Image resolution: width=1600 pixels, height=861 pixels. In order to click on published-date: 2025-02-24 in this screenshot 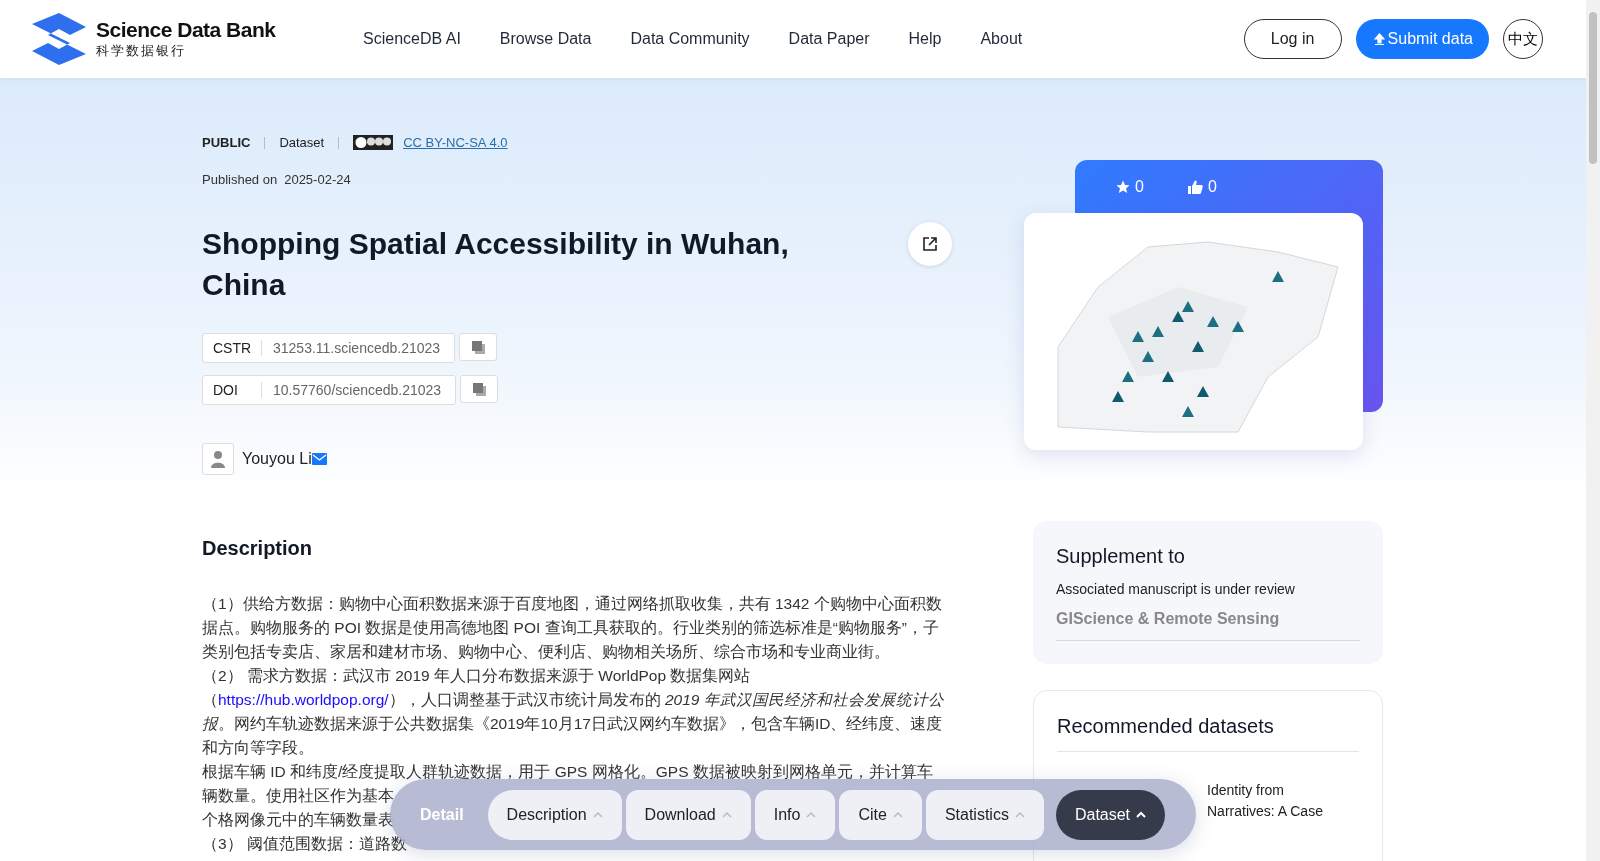, I will do `click(317, 179)`.